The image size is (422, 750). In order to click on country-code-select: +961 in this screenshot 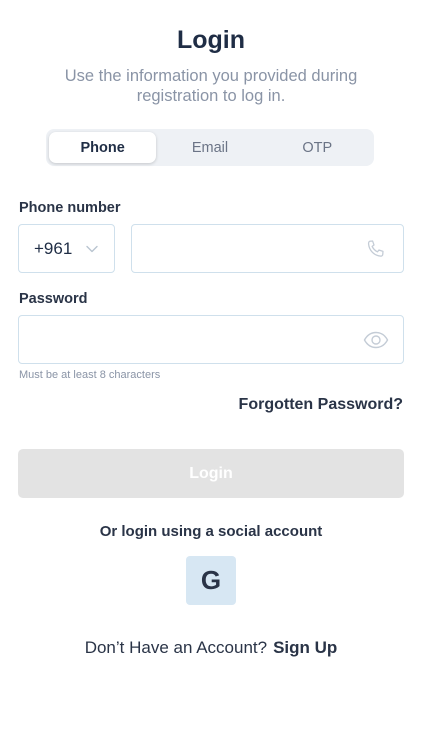, I will do `click(66, 248)`.